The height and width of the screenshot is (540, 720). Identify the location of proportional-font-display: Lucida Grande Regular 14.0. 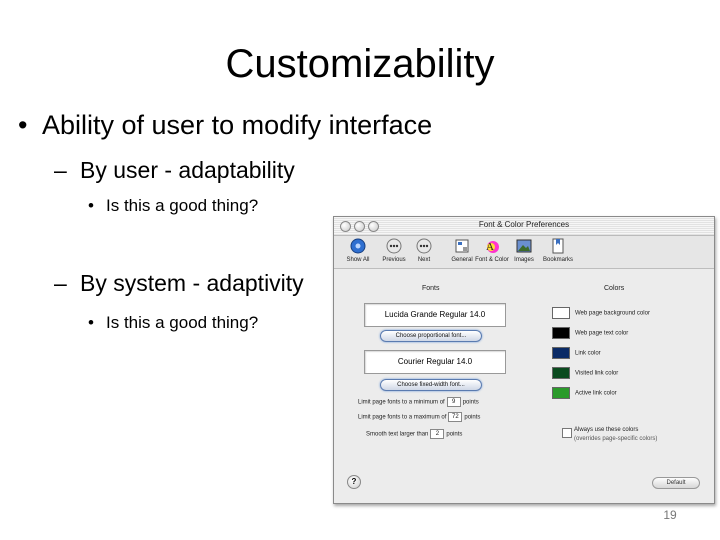
(435, 315).